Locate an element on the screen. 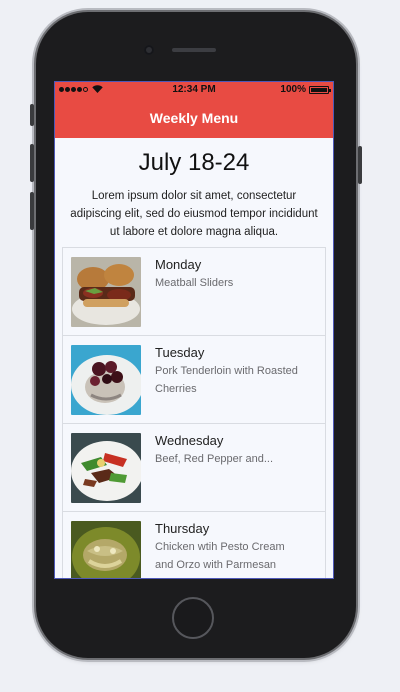 This screenshot has height=692, width=400. status-bar: 12:34 PM 100% is located at coordinates (194, 89).